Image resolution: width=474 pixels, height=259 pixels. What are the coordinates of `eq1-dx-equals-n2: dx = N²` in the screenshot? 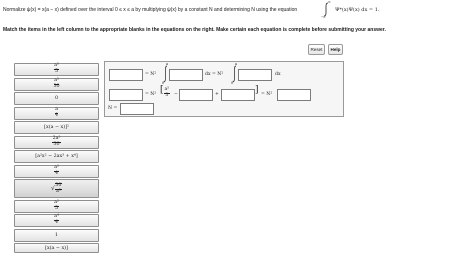 It's located at (214, 74).